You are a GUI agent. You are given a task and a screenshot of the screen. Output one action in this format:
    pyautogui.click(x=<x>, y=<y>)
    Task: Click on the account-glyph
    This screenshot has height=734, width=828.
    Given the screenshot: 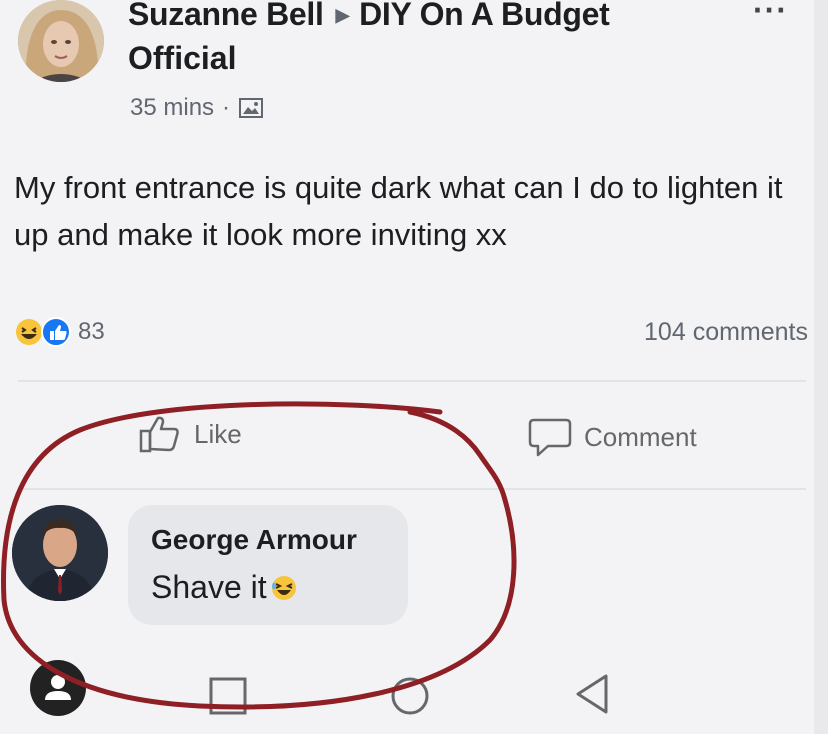 What is the action you would take?
    pyautogui.click(x=58, y=687)
    